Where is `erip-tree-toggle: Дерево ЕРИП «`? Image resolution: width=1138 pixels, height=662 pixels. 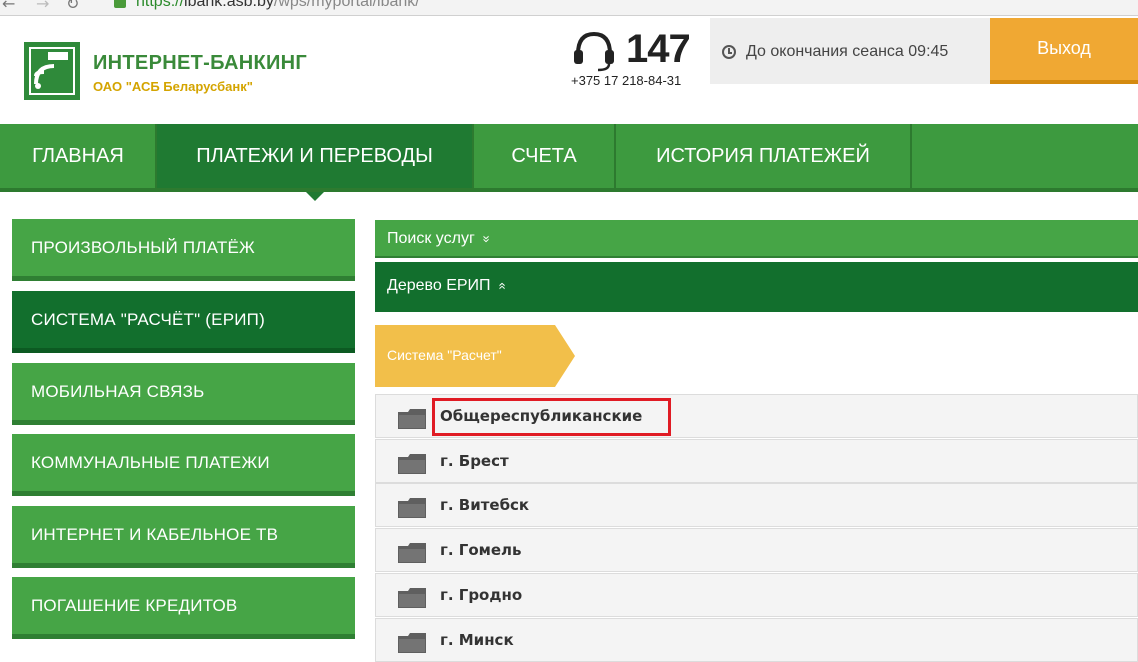
erip-tree-toggle: Дерево ЕРИП « is located at coordinates (756, 287).